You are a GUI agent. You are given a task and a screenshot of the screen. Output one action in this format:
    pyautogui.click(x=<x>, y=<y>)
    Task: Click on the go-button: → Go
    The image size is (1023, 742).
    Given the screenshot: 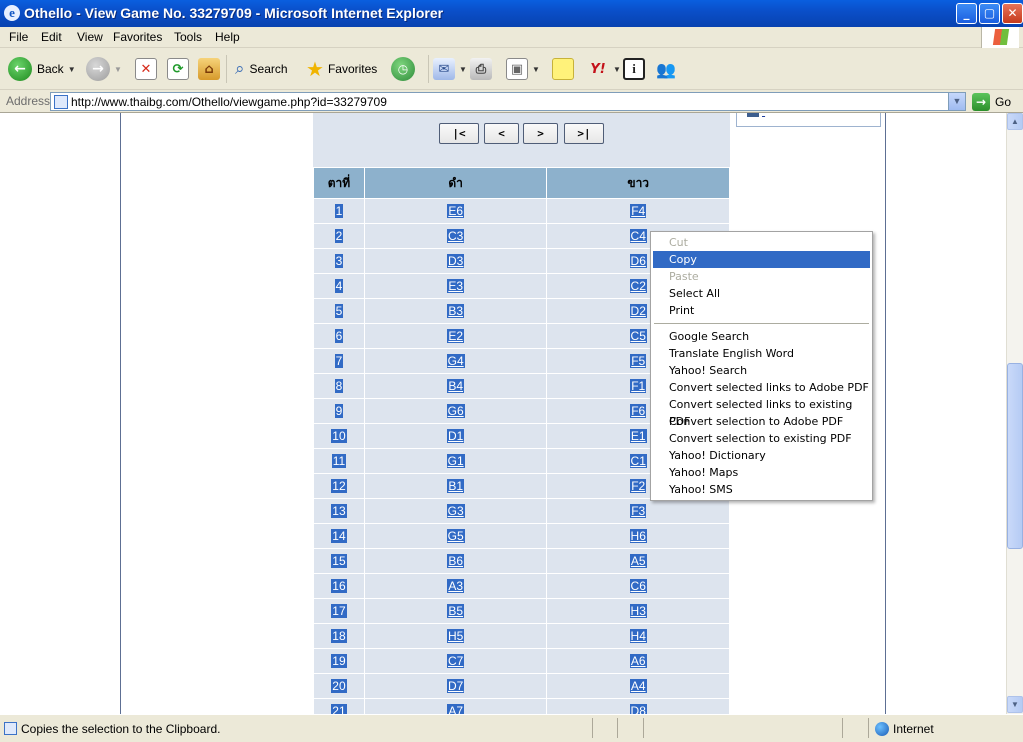 What is the action you would take?
    pyautogui.click(x=991, y=101)
    